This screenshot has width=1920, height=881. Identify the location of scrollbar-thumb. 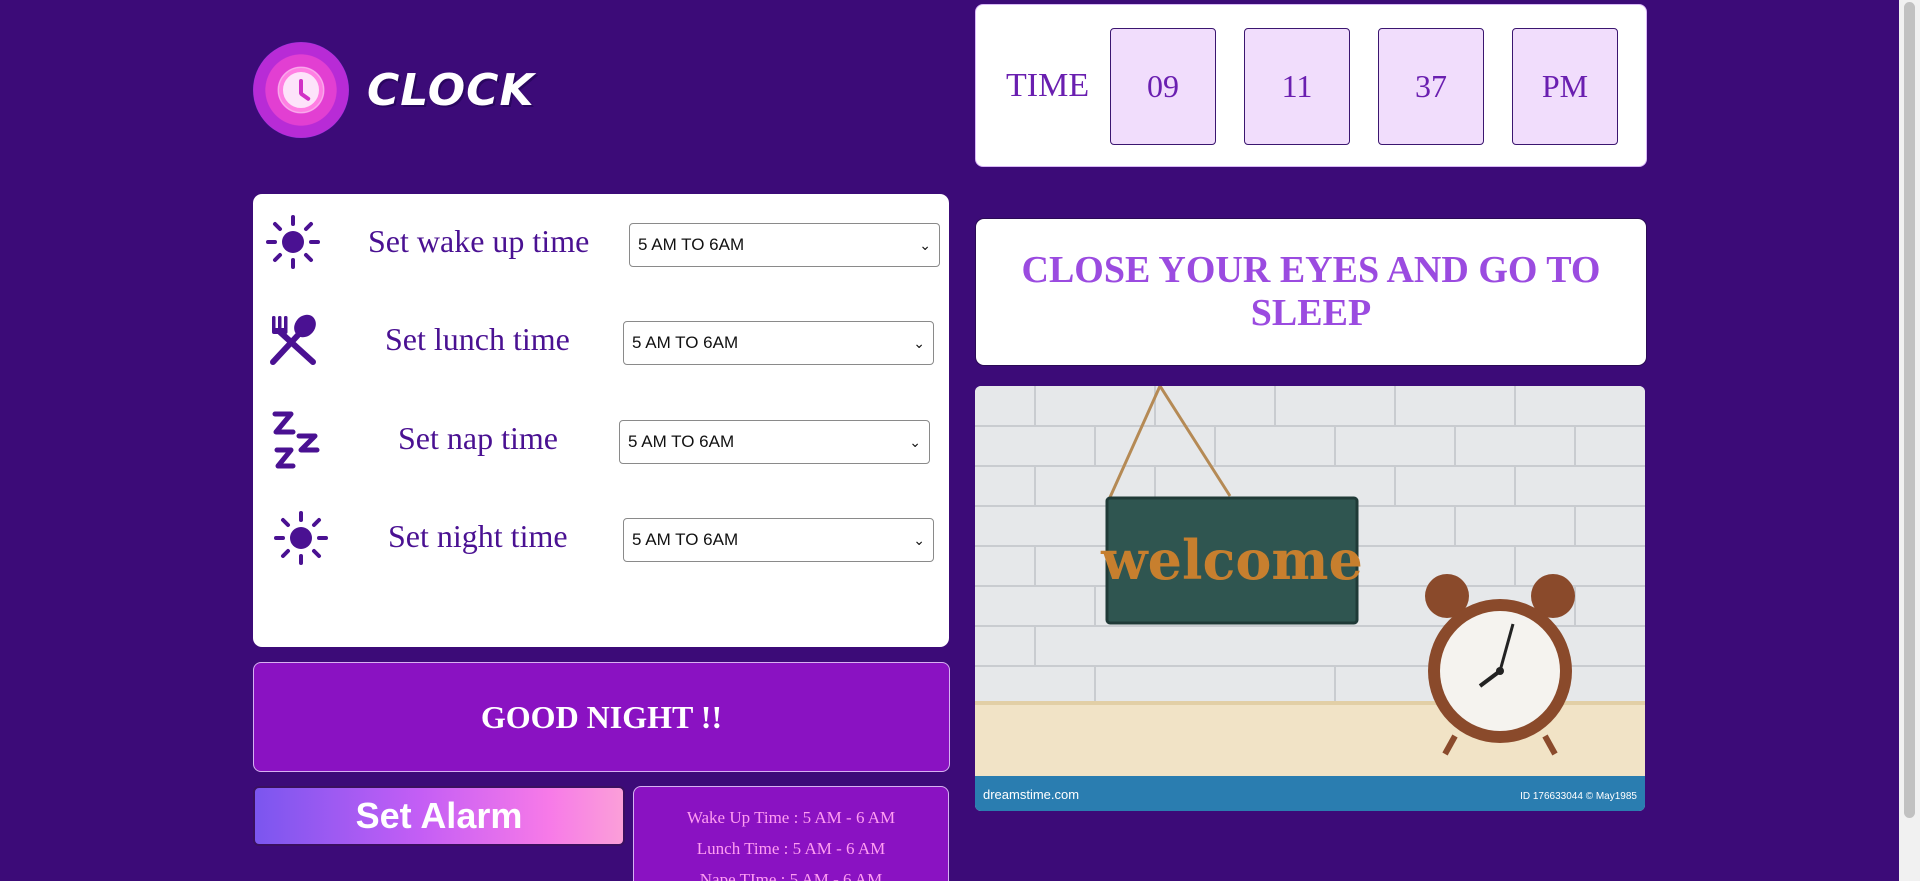
(1909, 410).